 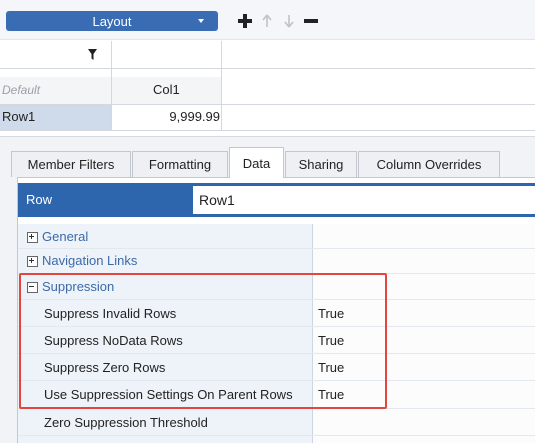 What do you see at coordinates (65, 236) in the screenshot?
I see `group-label: General` at bounding box center [65, 236].